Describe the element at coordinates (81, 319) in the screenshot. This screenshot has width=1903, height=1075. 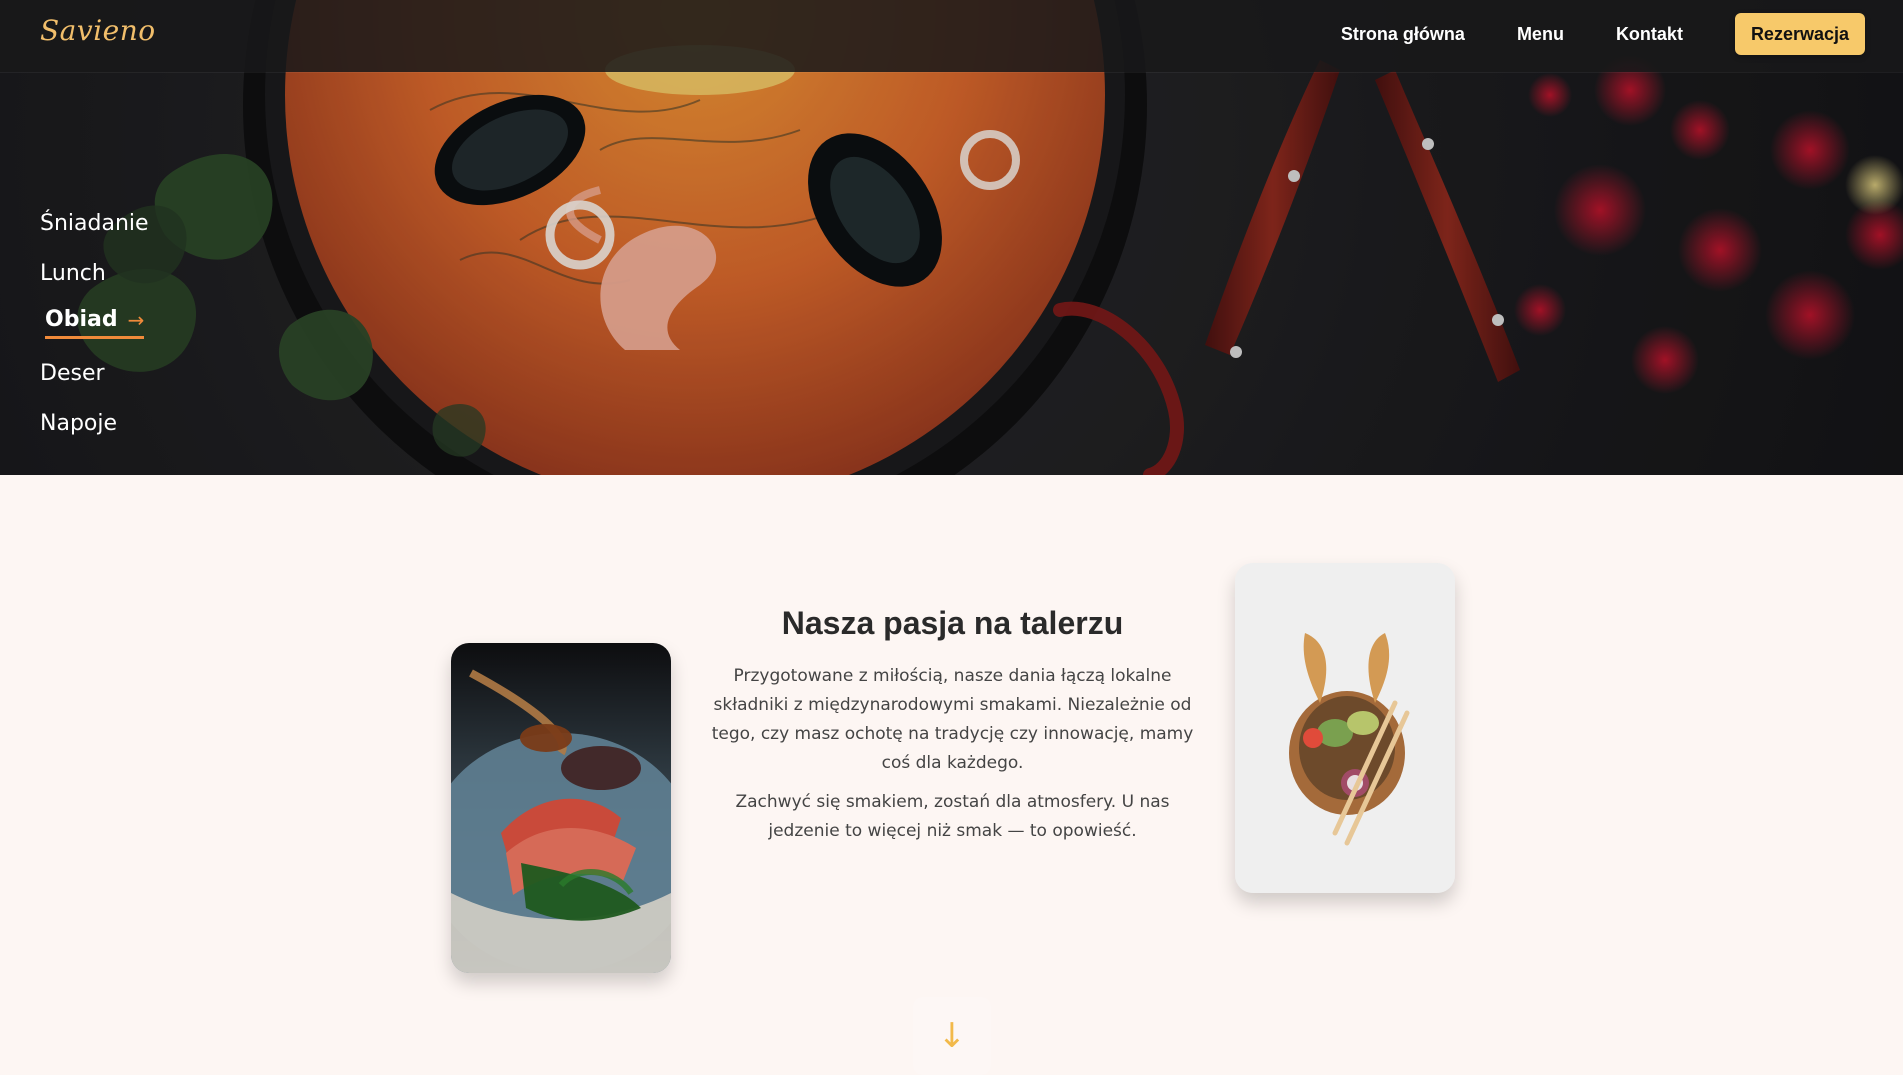
I see `category-item-dinner-label: Obiad` at that location.